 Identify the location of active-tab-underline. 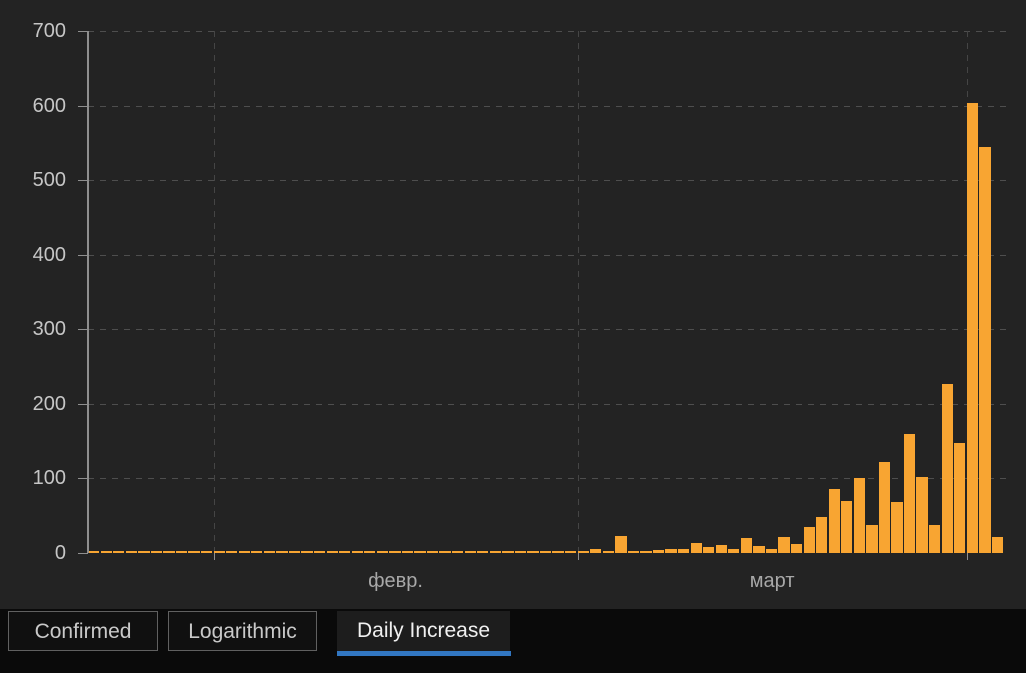
(424, 653).